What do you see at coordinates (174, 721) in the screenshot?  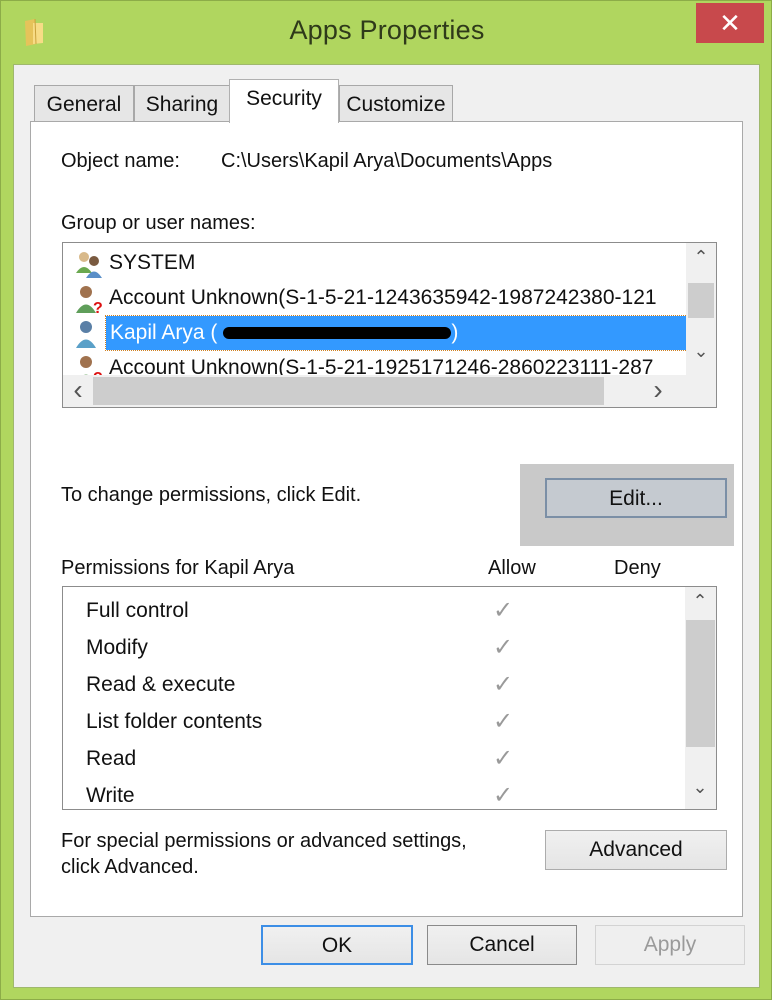 I see `permission-name: List folder contents` at bounding box center [174, 721].